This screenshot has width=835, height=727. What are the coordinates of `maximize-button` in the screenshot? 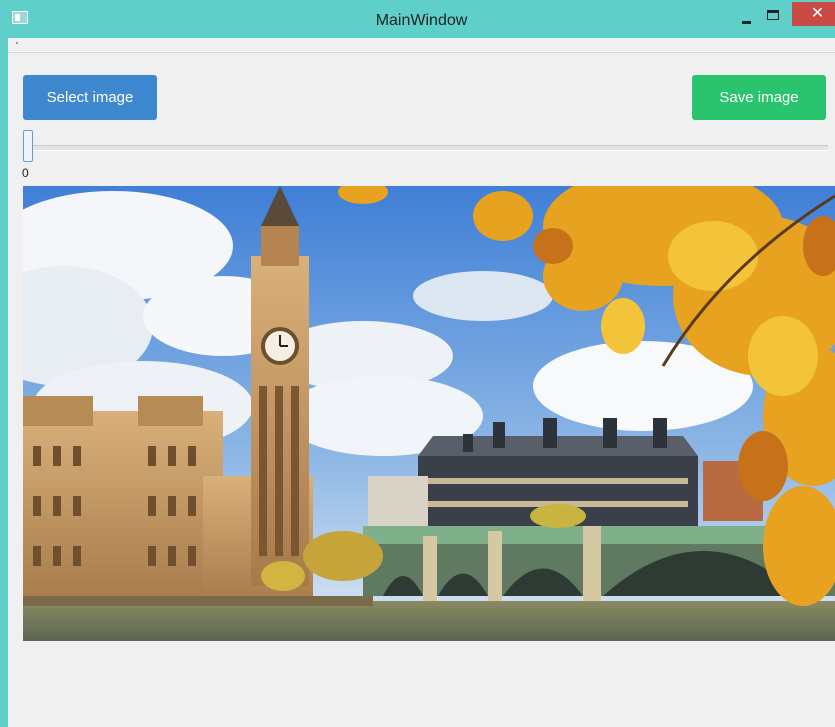 It's located at (773, 17).